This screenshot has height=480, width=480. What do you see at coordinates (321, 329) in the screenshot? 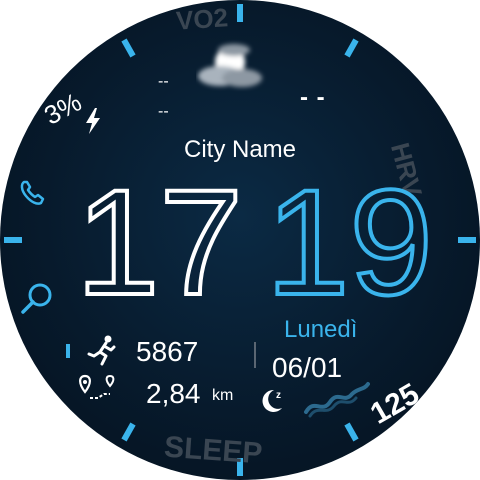
I see `day-name: Lunedì` at bounding box center [321, 329].